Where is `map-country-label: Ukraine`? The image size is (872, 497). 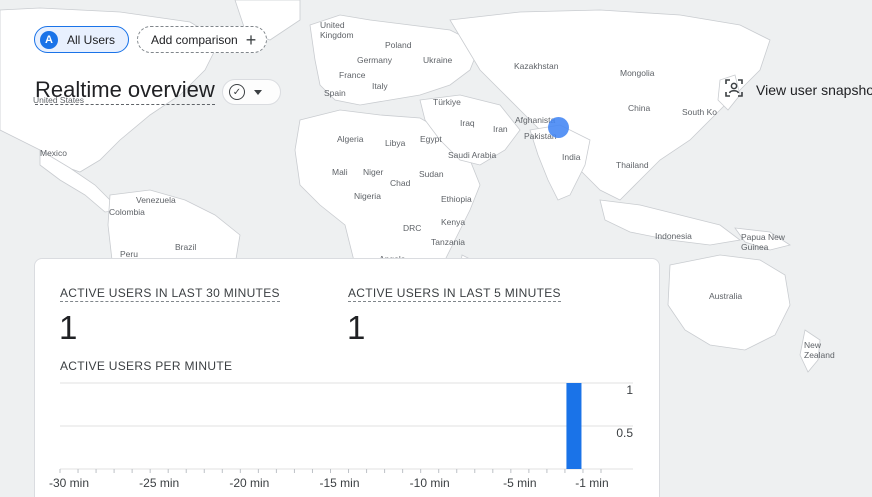
map-country-label: Ukraine is located at coordinates (438, 60).